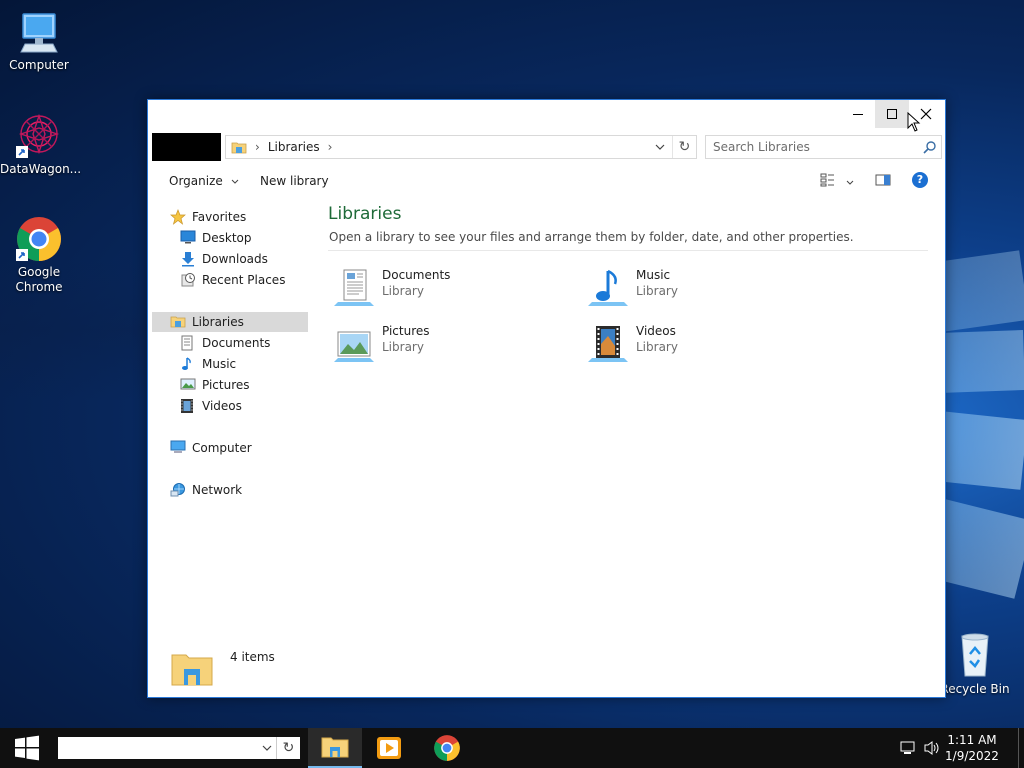 This screenshot has width=1024, height=768. What do you see at coordinates (448, 287) in the screenshot?
I see `library-tile-documents: Documents Library` at bounding box center [448, 287].